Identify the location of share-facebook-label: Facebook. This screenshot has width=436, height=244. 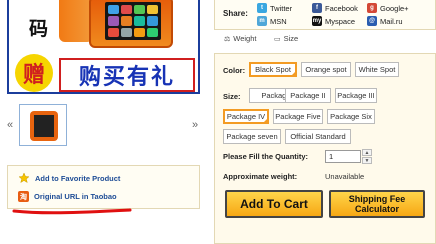
(341, 8).